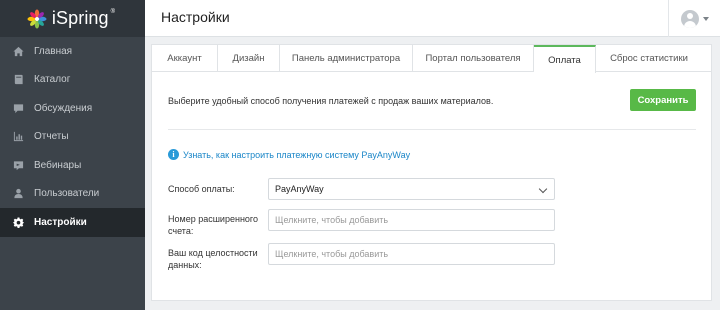 This screenshot has height=310, width=720. I want to click on home-icon, so click(18, 51).